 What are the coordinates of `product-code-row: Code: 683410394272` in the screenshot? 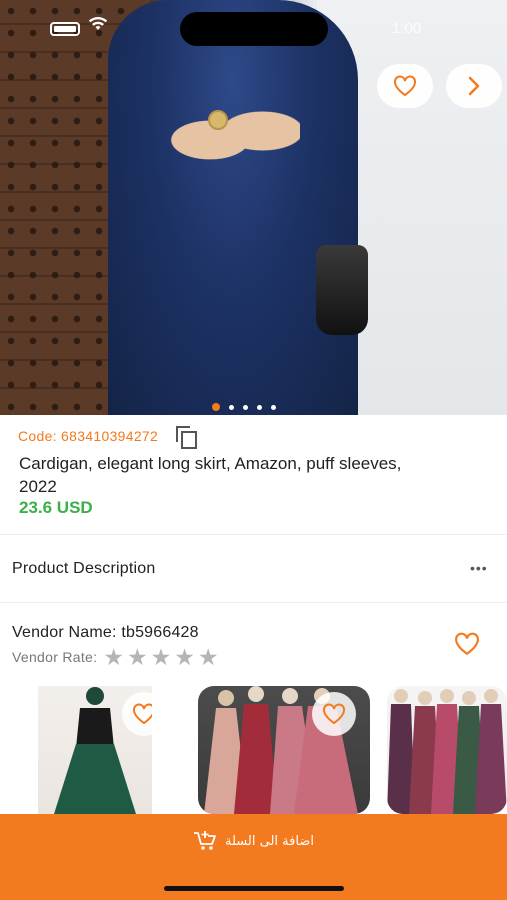 It's located at (108, 437).